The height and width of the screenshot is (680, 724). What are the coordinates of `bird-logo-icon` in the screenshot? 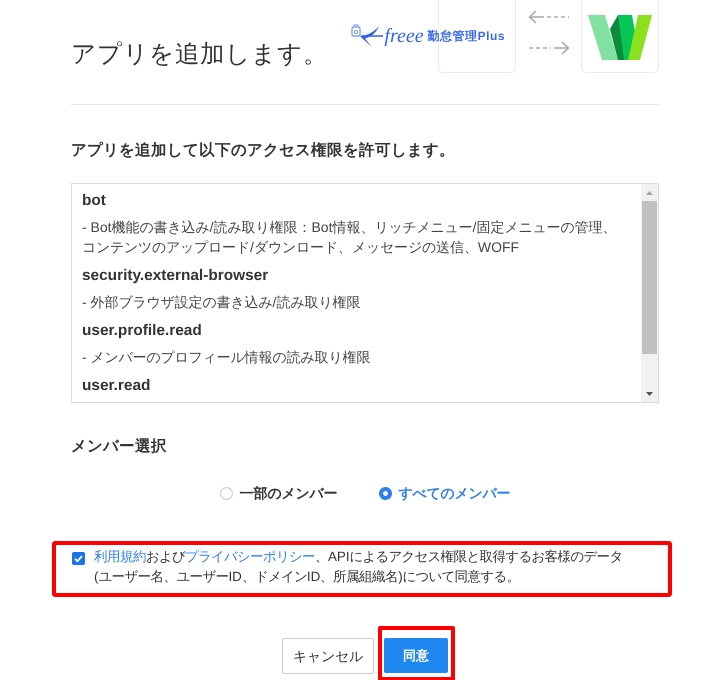 It's located at (367, 36).